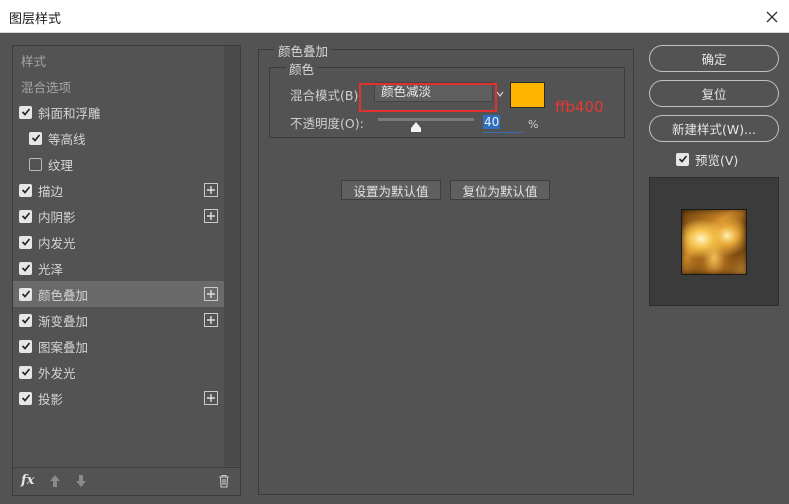 The image size is (789, 504). What do you see at coordinates (503, 124) in the screenshot?
I see `opacity-input: 40` at bounding box center [503, 124].